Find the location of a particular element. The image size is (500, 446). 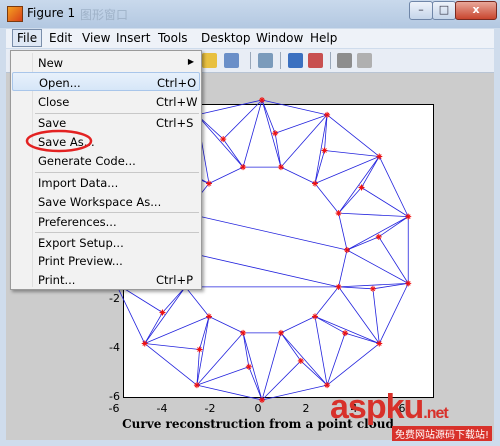

watermark-text: aspku is located at coordinates (377, 407).